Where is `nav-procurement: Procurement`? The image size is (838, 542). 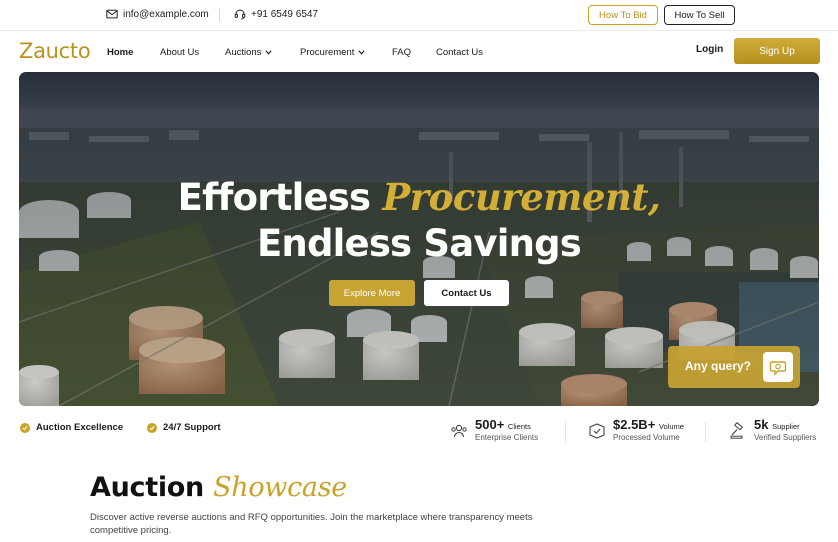
nav-procurement: Procurement is located at coordinates (332, 52).